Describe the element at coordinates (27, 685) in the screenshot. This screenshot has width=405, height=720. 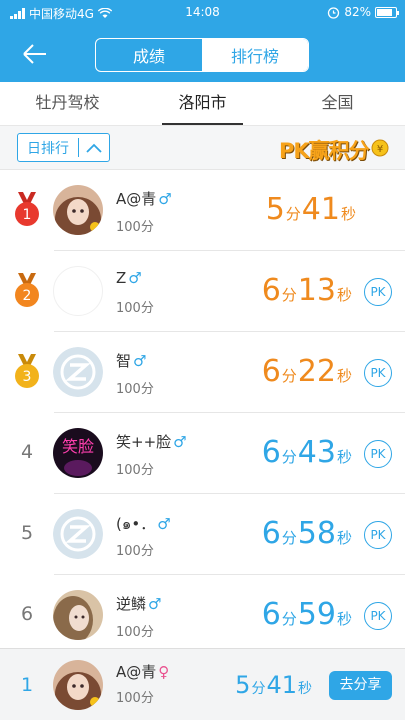
I see `my-rank-number: 1` at that location.